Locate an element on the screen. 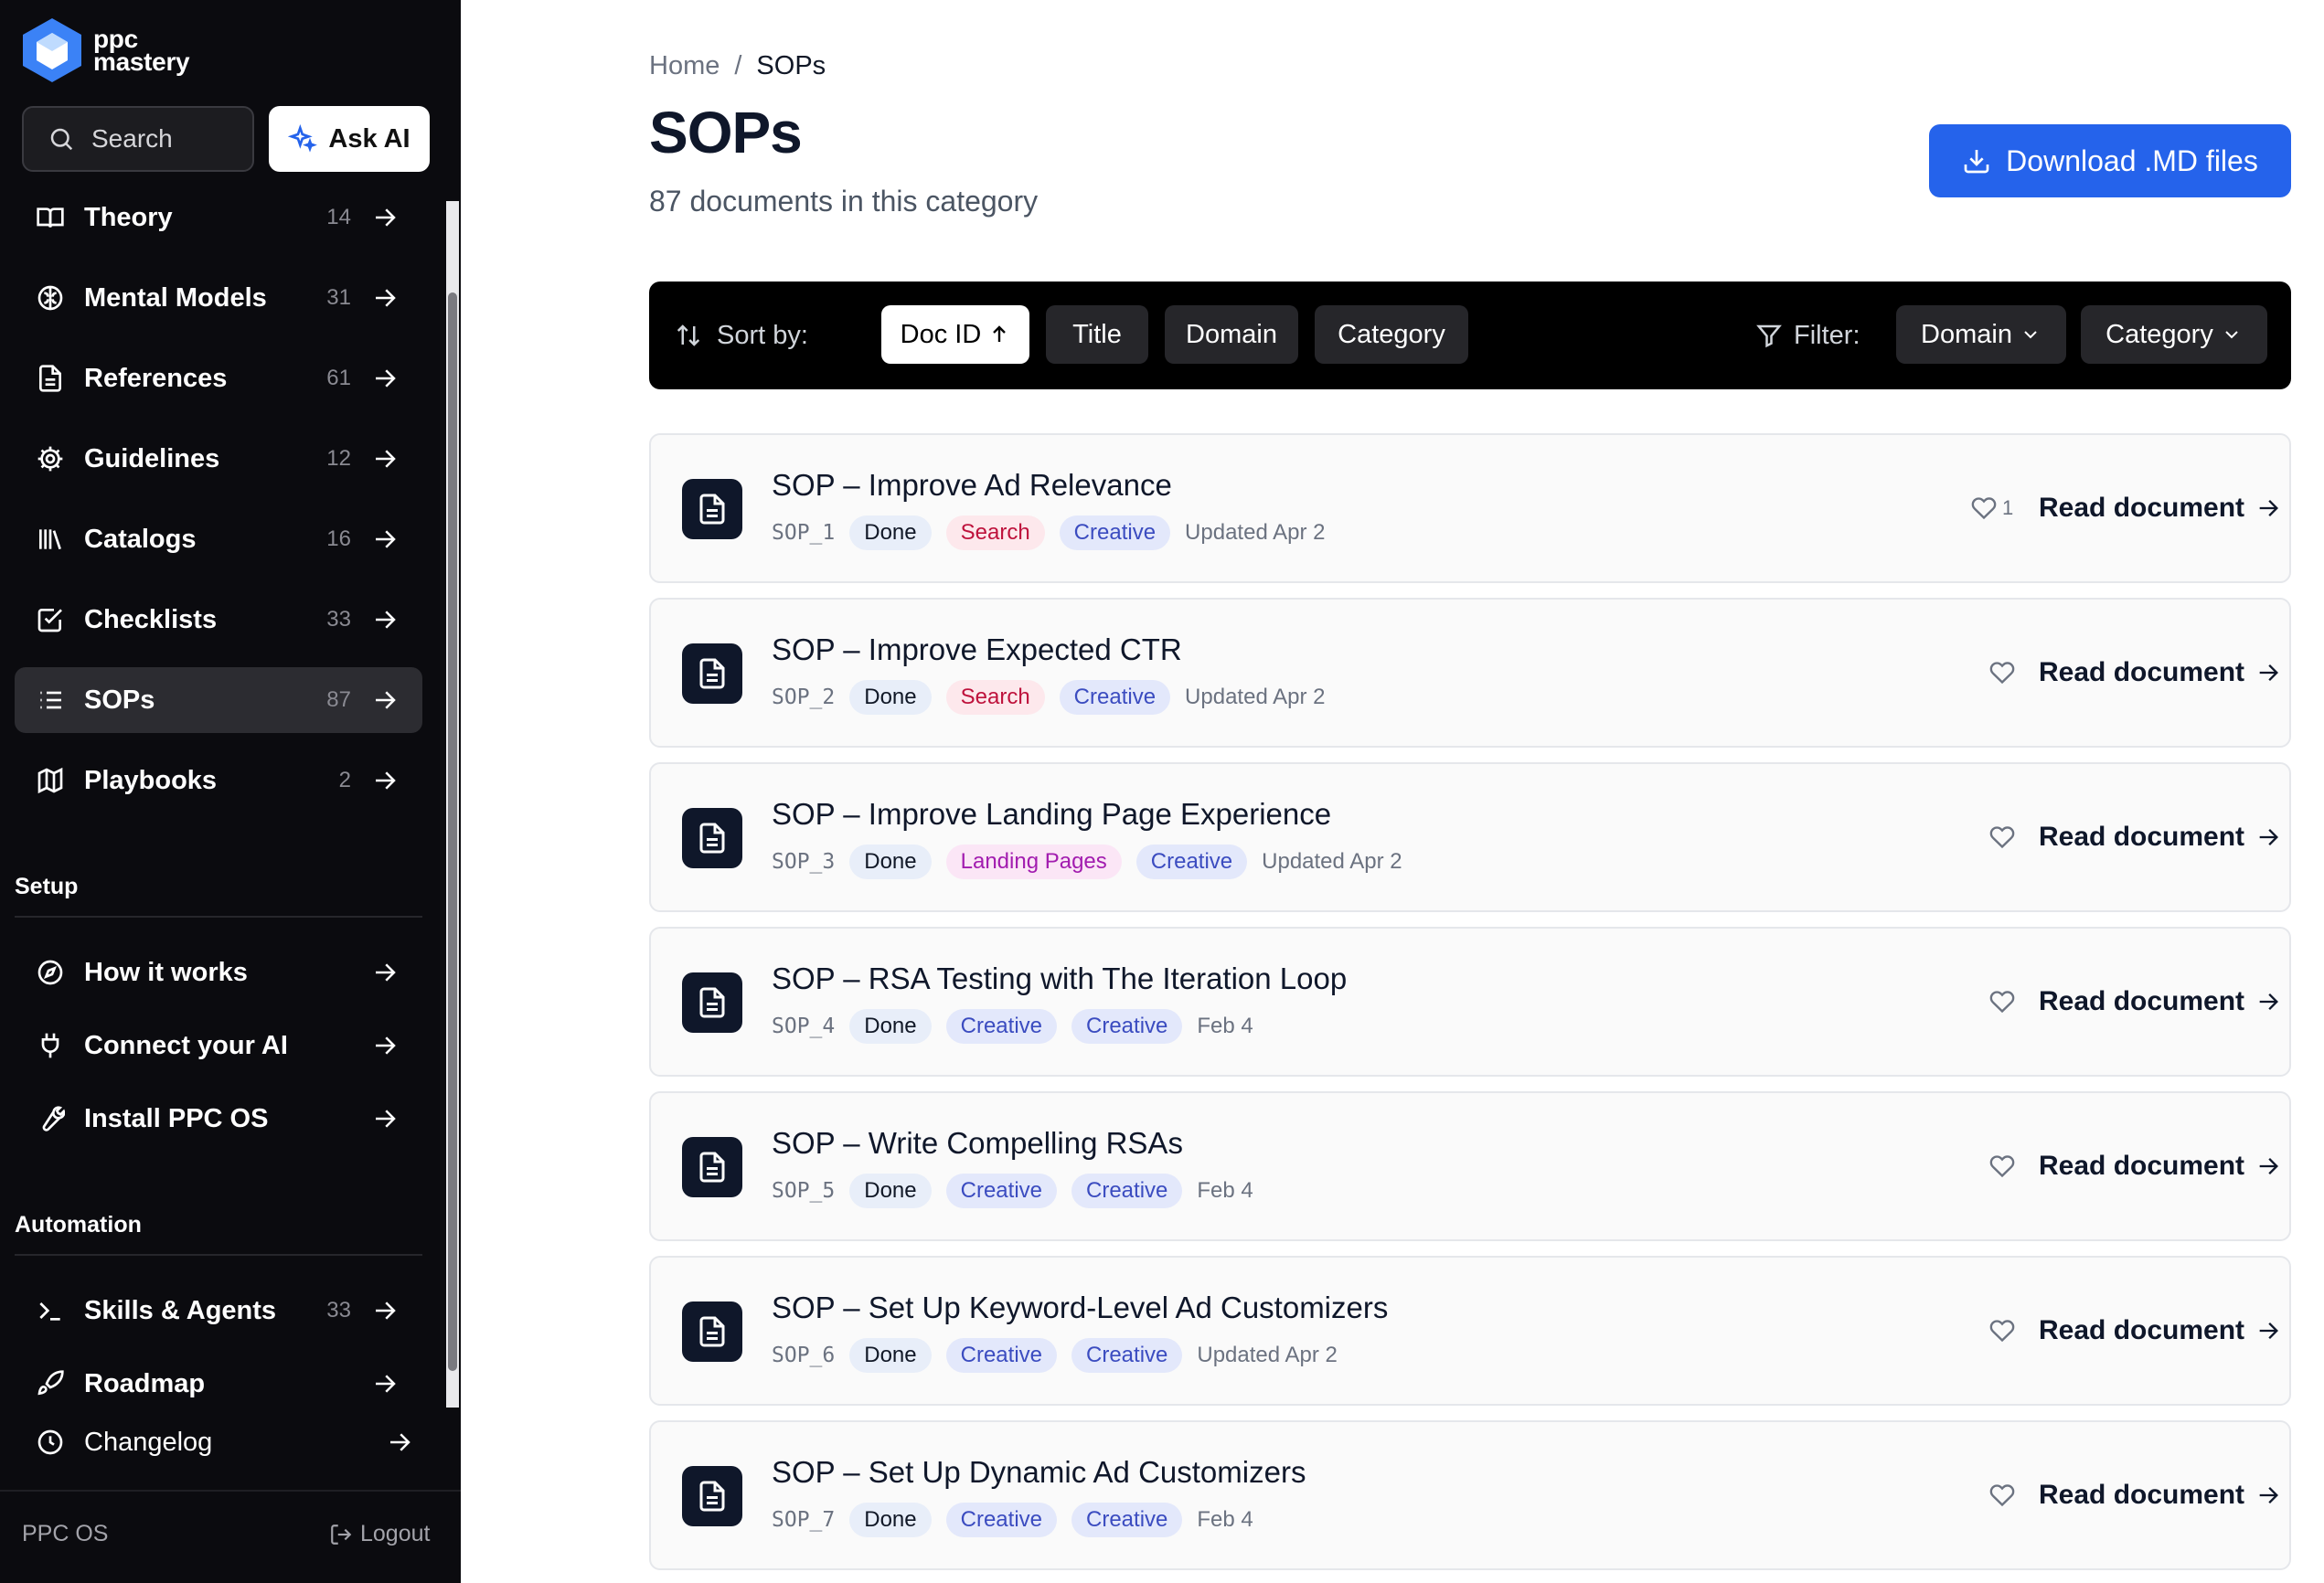 Image resolution: width=2324 pixels, height=1583 pixels. sidebar-item-guidelines: Guidelines 12 is located at coordinates (218, 459).